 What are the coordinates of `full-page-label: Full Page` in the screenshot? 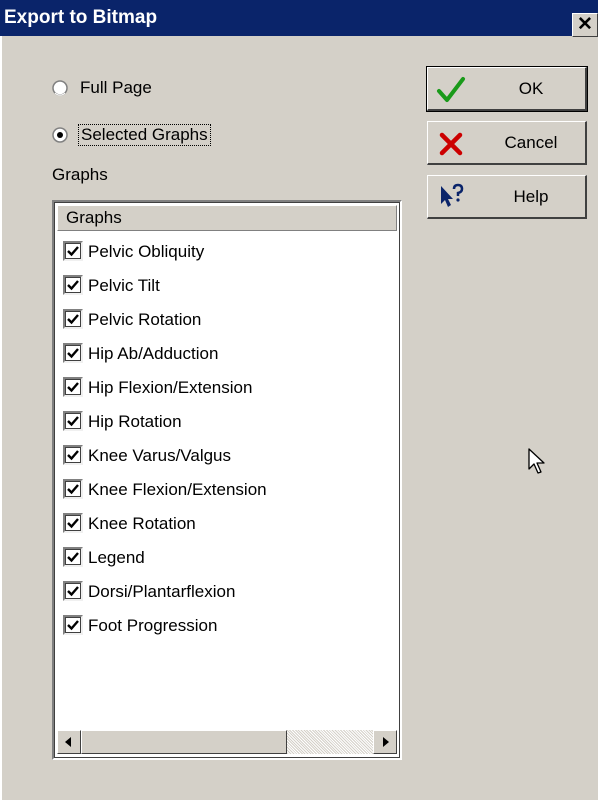 It's located at (116, 88).